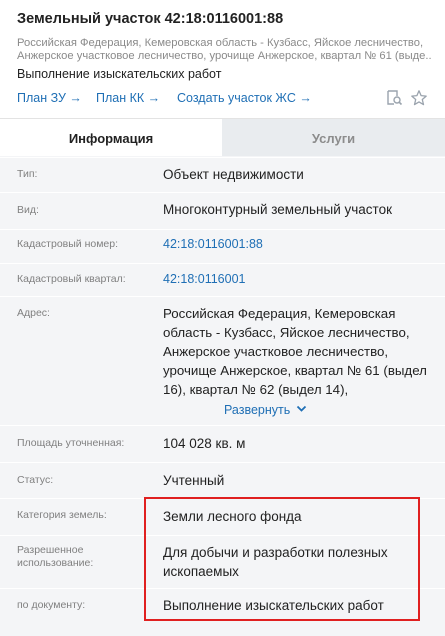  What do you see at coordinates (119, 74) in the screenshot?
I see `header-purpose: Выполнение изыскательских работ` at bounding box center [119, 74].